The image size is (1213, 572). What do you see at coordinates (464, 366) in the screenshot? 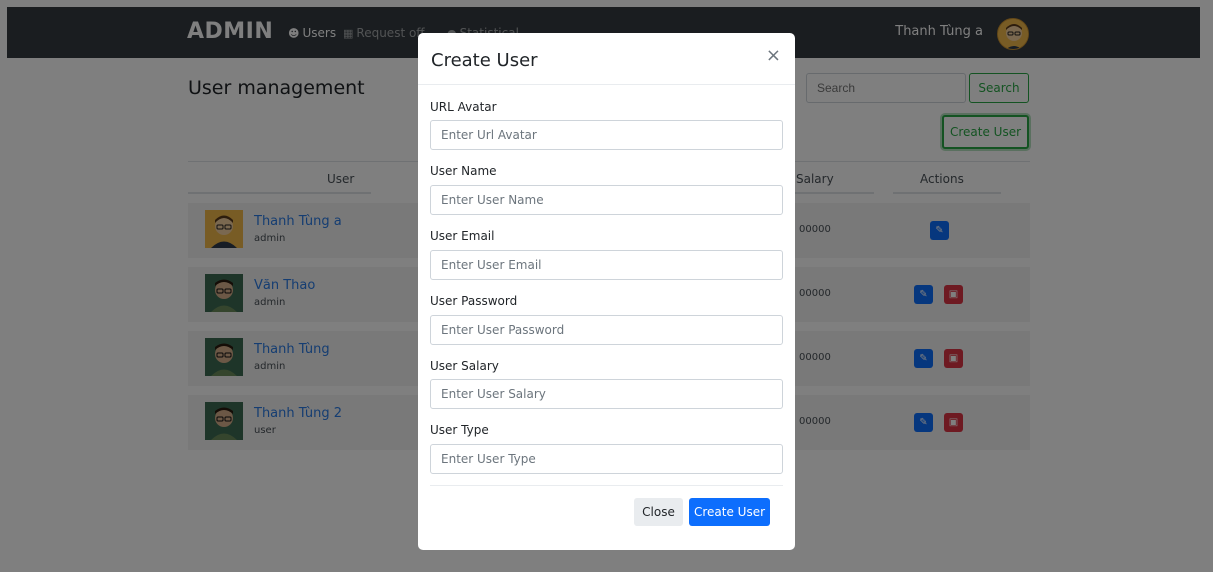
I see `user-salary-label: User Salary` at bounding box center [464, 366].